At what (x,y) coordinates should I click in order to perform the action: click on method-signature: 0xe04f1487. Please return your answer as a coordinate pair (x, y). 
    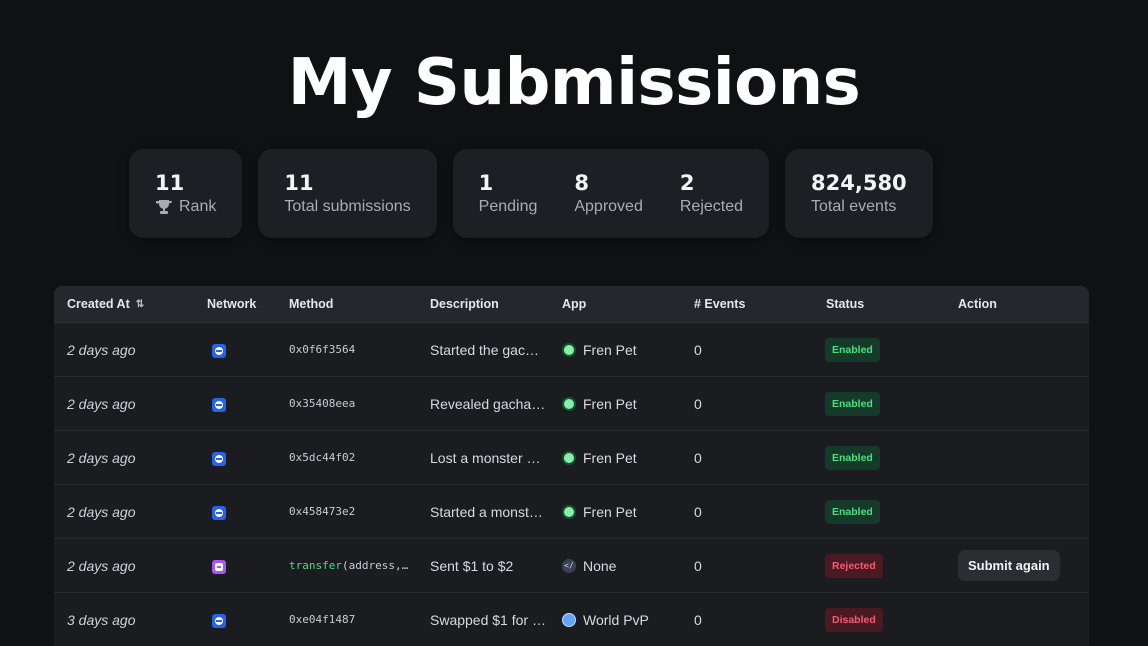
    Looking at the image, I should click on (322, 619).